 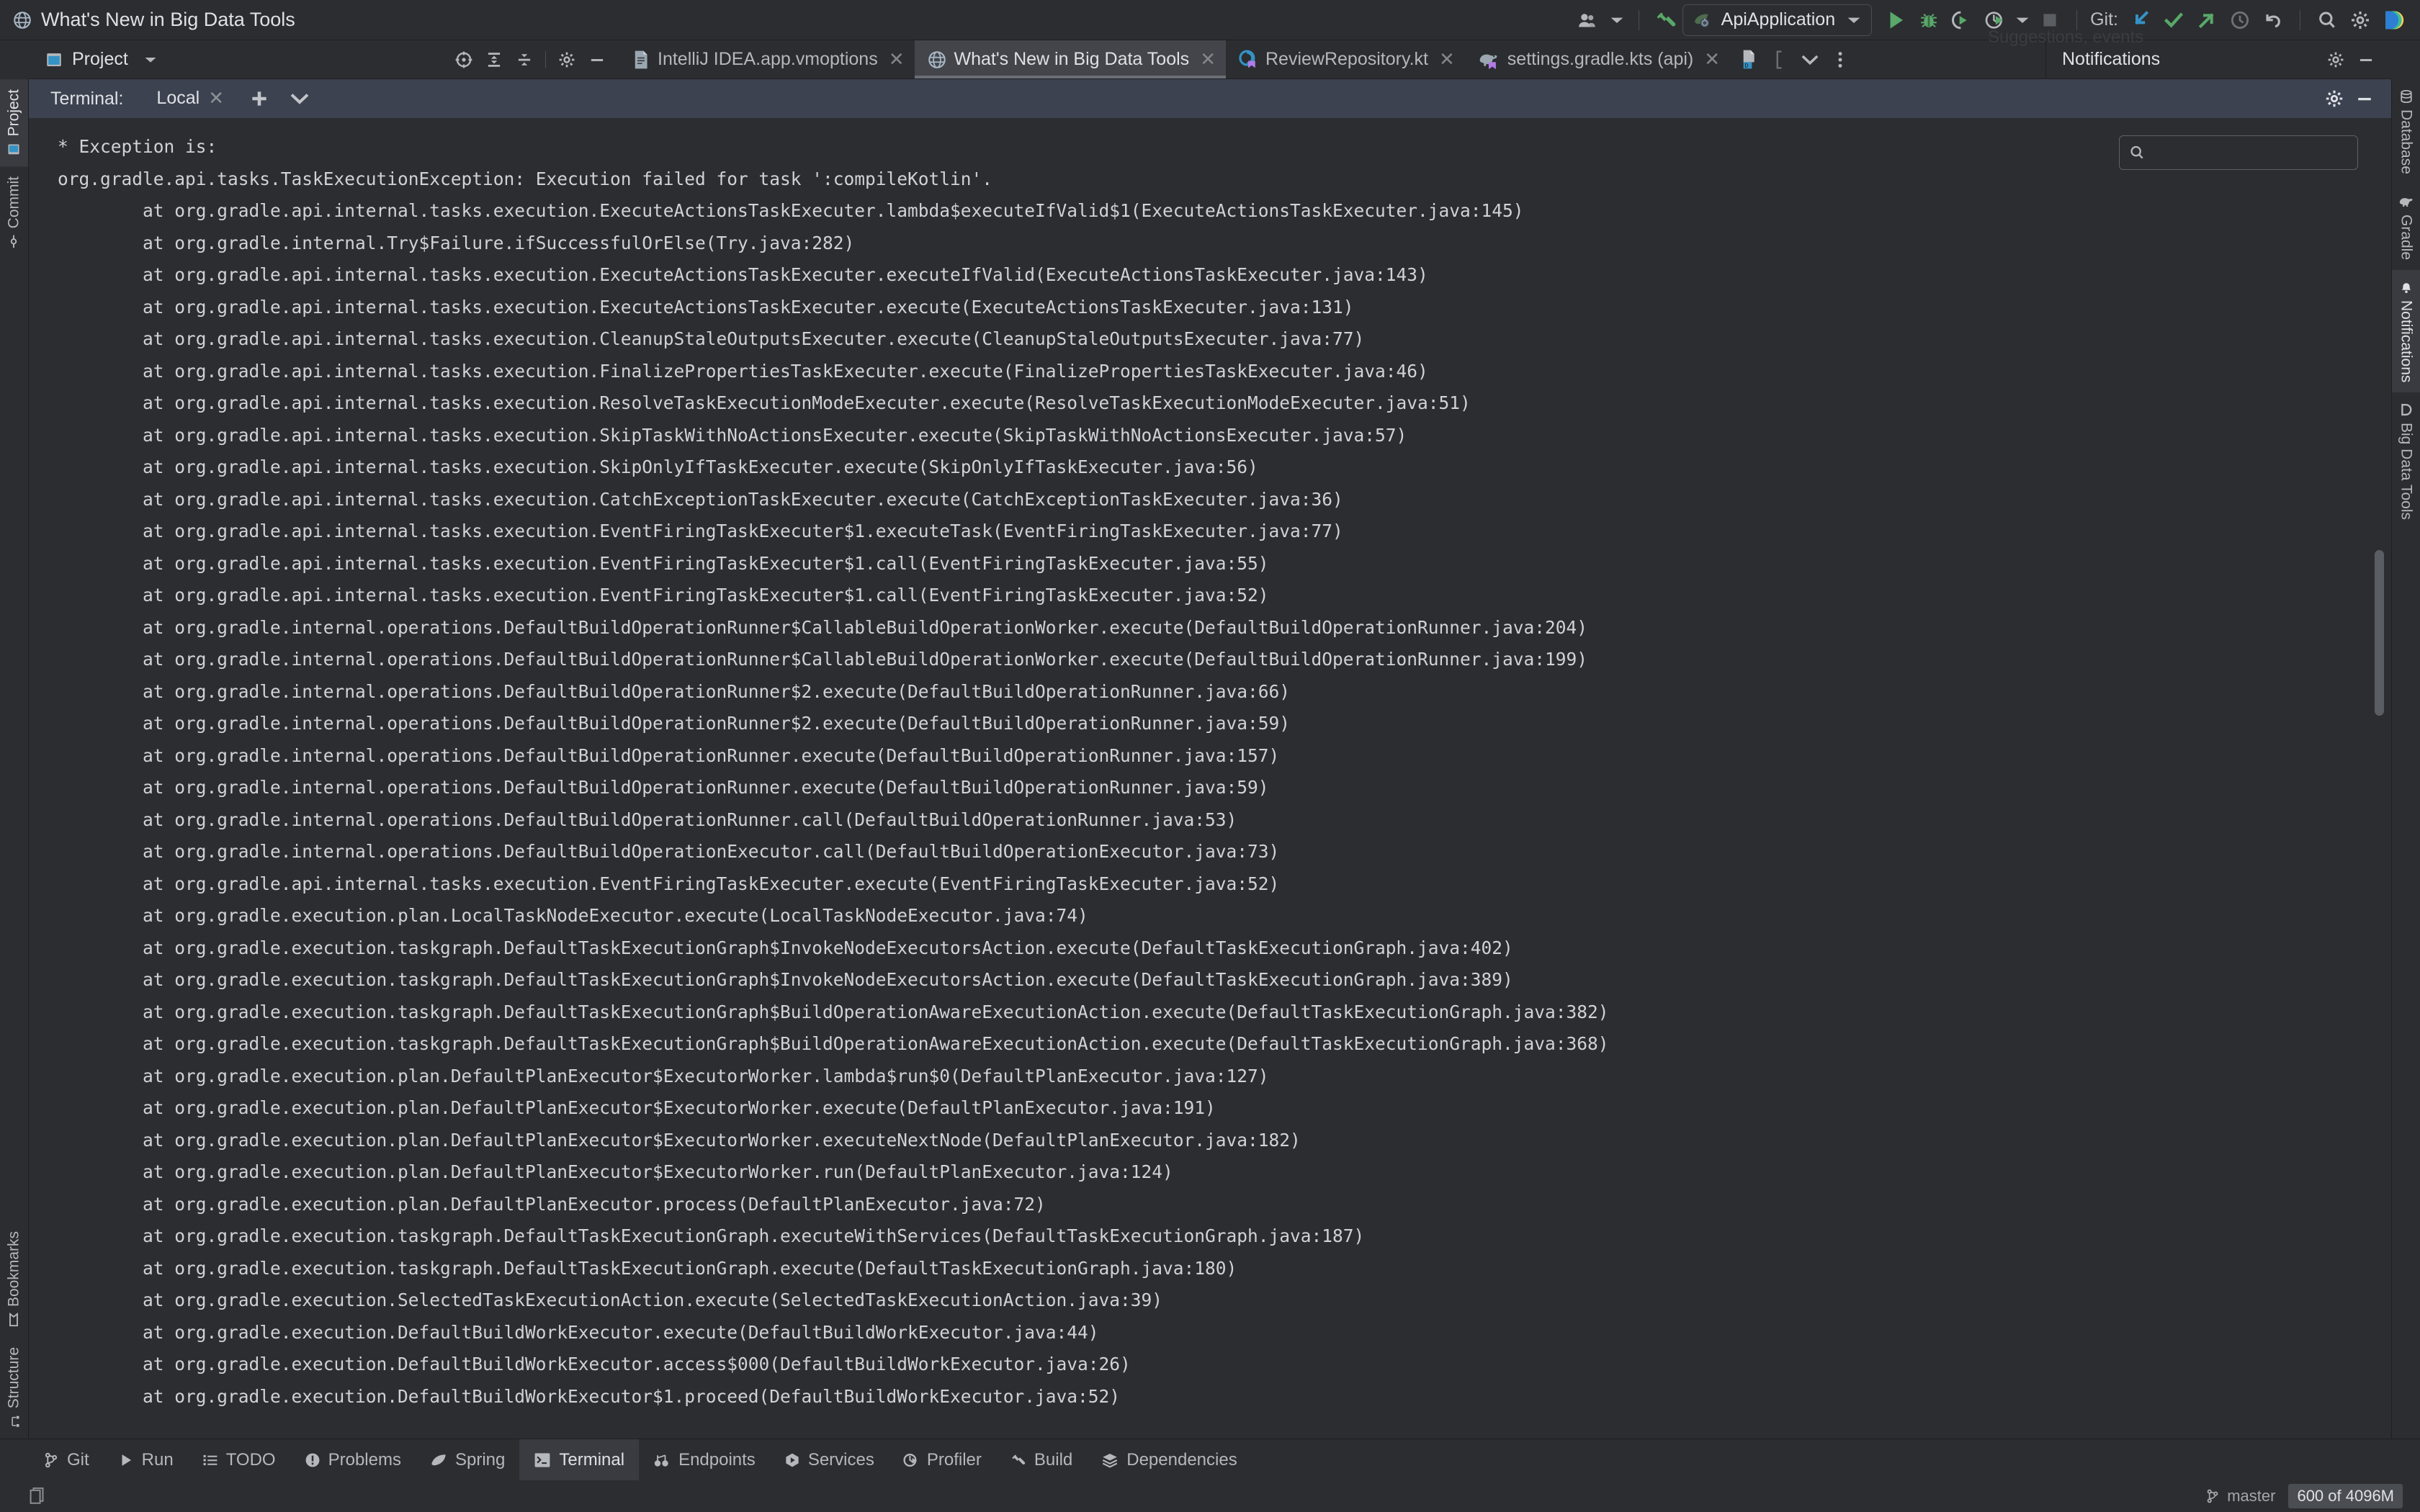 I want to click on rollback-undo-icon, so click(x=2273, y=20).